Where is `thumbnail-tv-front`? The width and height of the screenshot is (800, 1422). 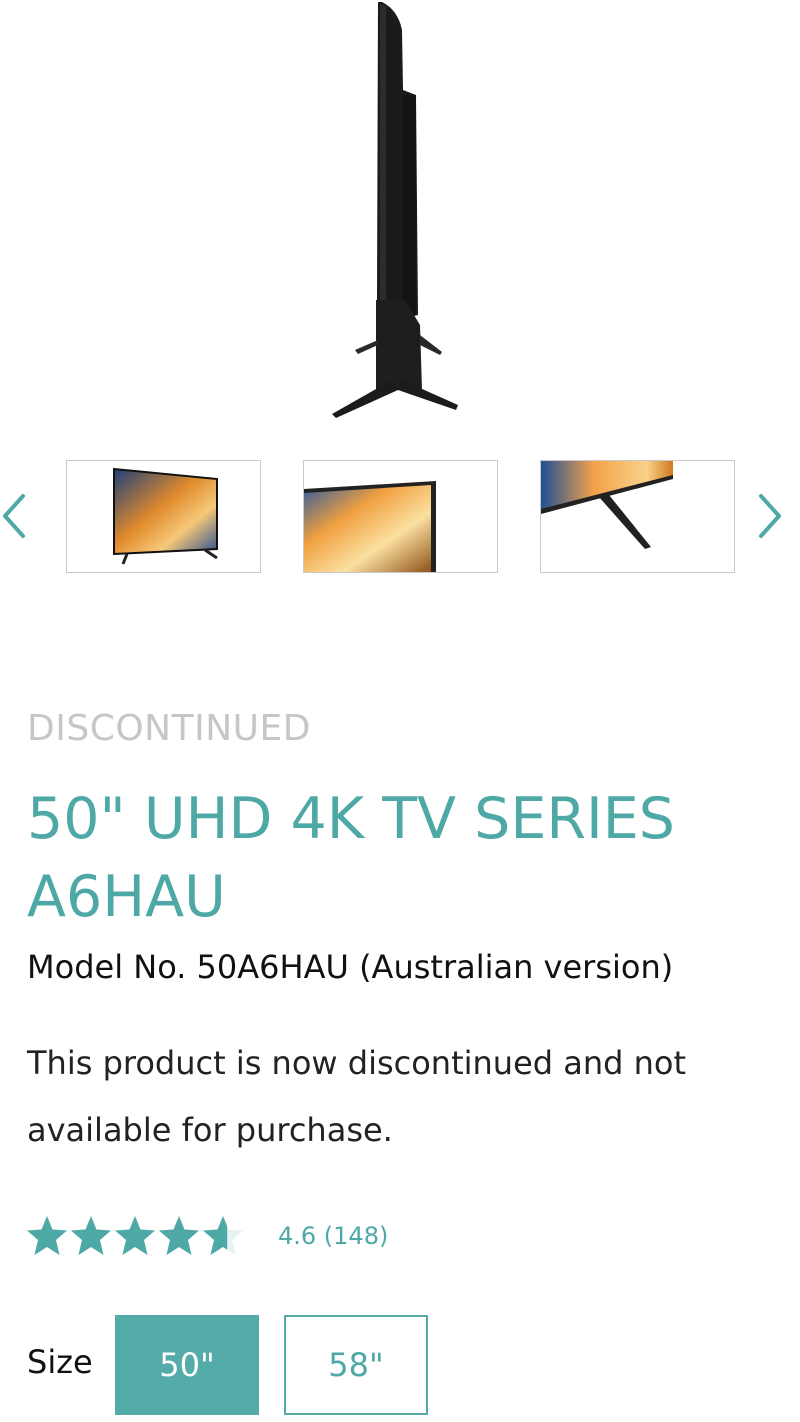
thumbnail-tv-front is located at coordinates (163, 516).